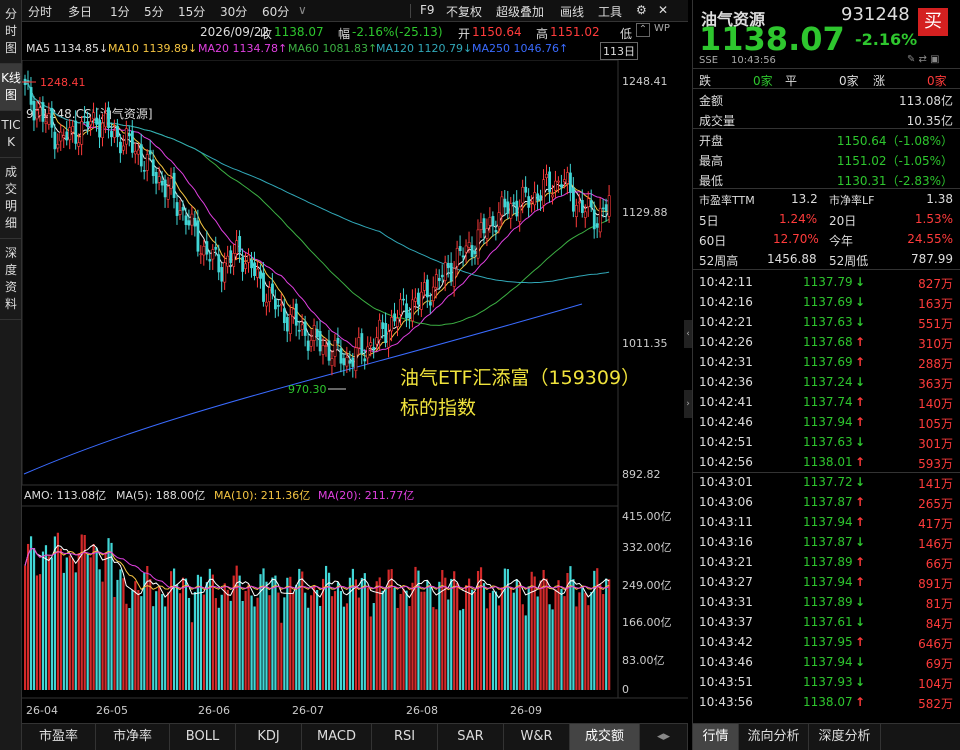  I want to click on tab-quote: 行情, so click(716, 737).